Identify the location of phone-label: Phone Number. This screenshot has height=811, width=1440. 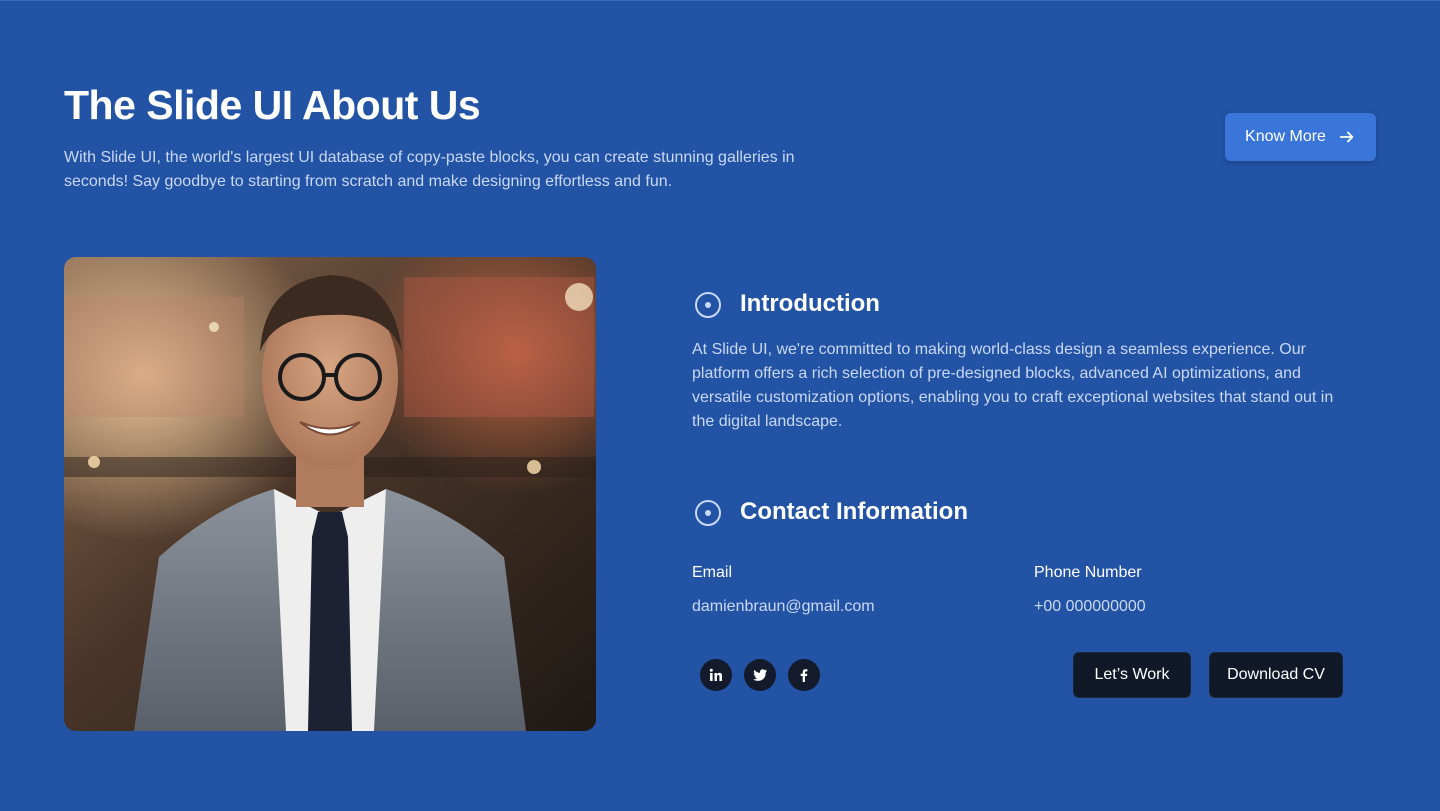
(1088, 572).